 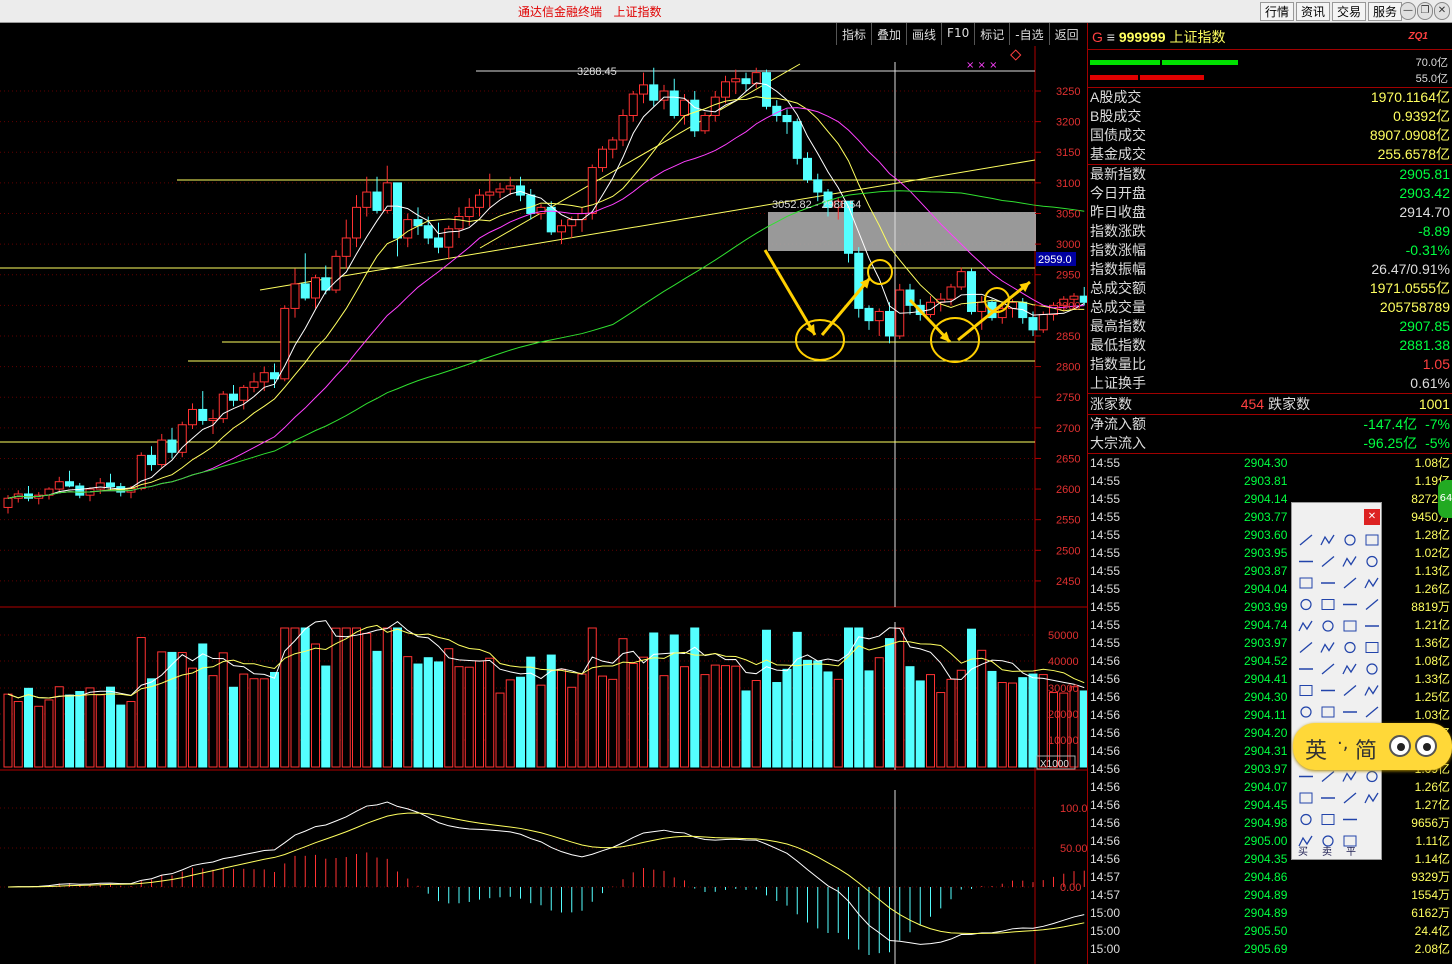 I want to click on tick-volume: 8819万, so click(x=1430, y=607).